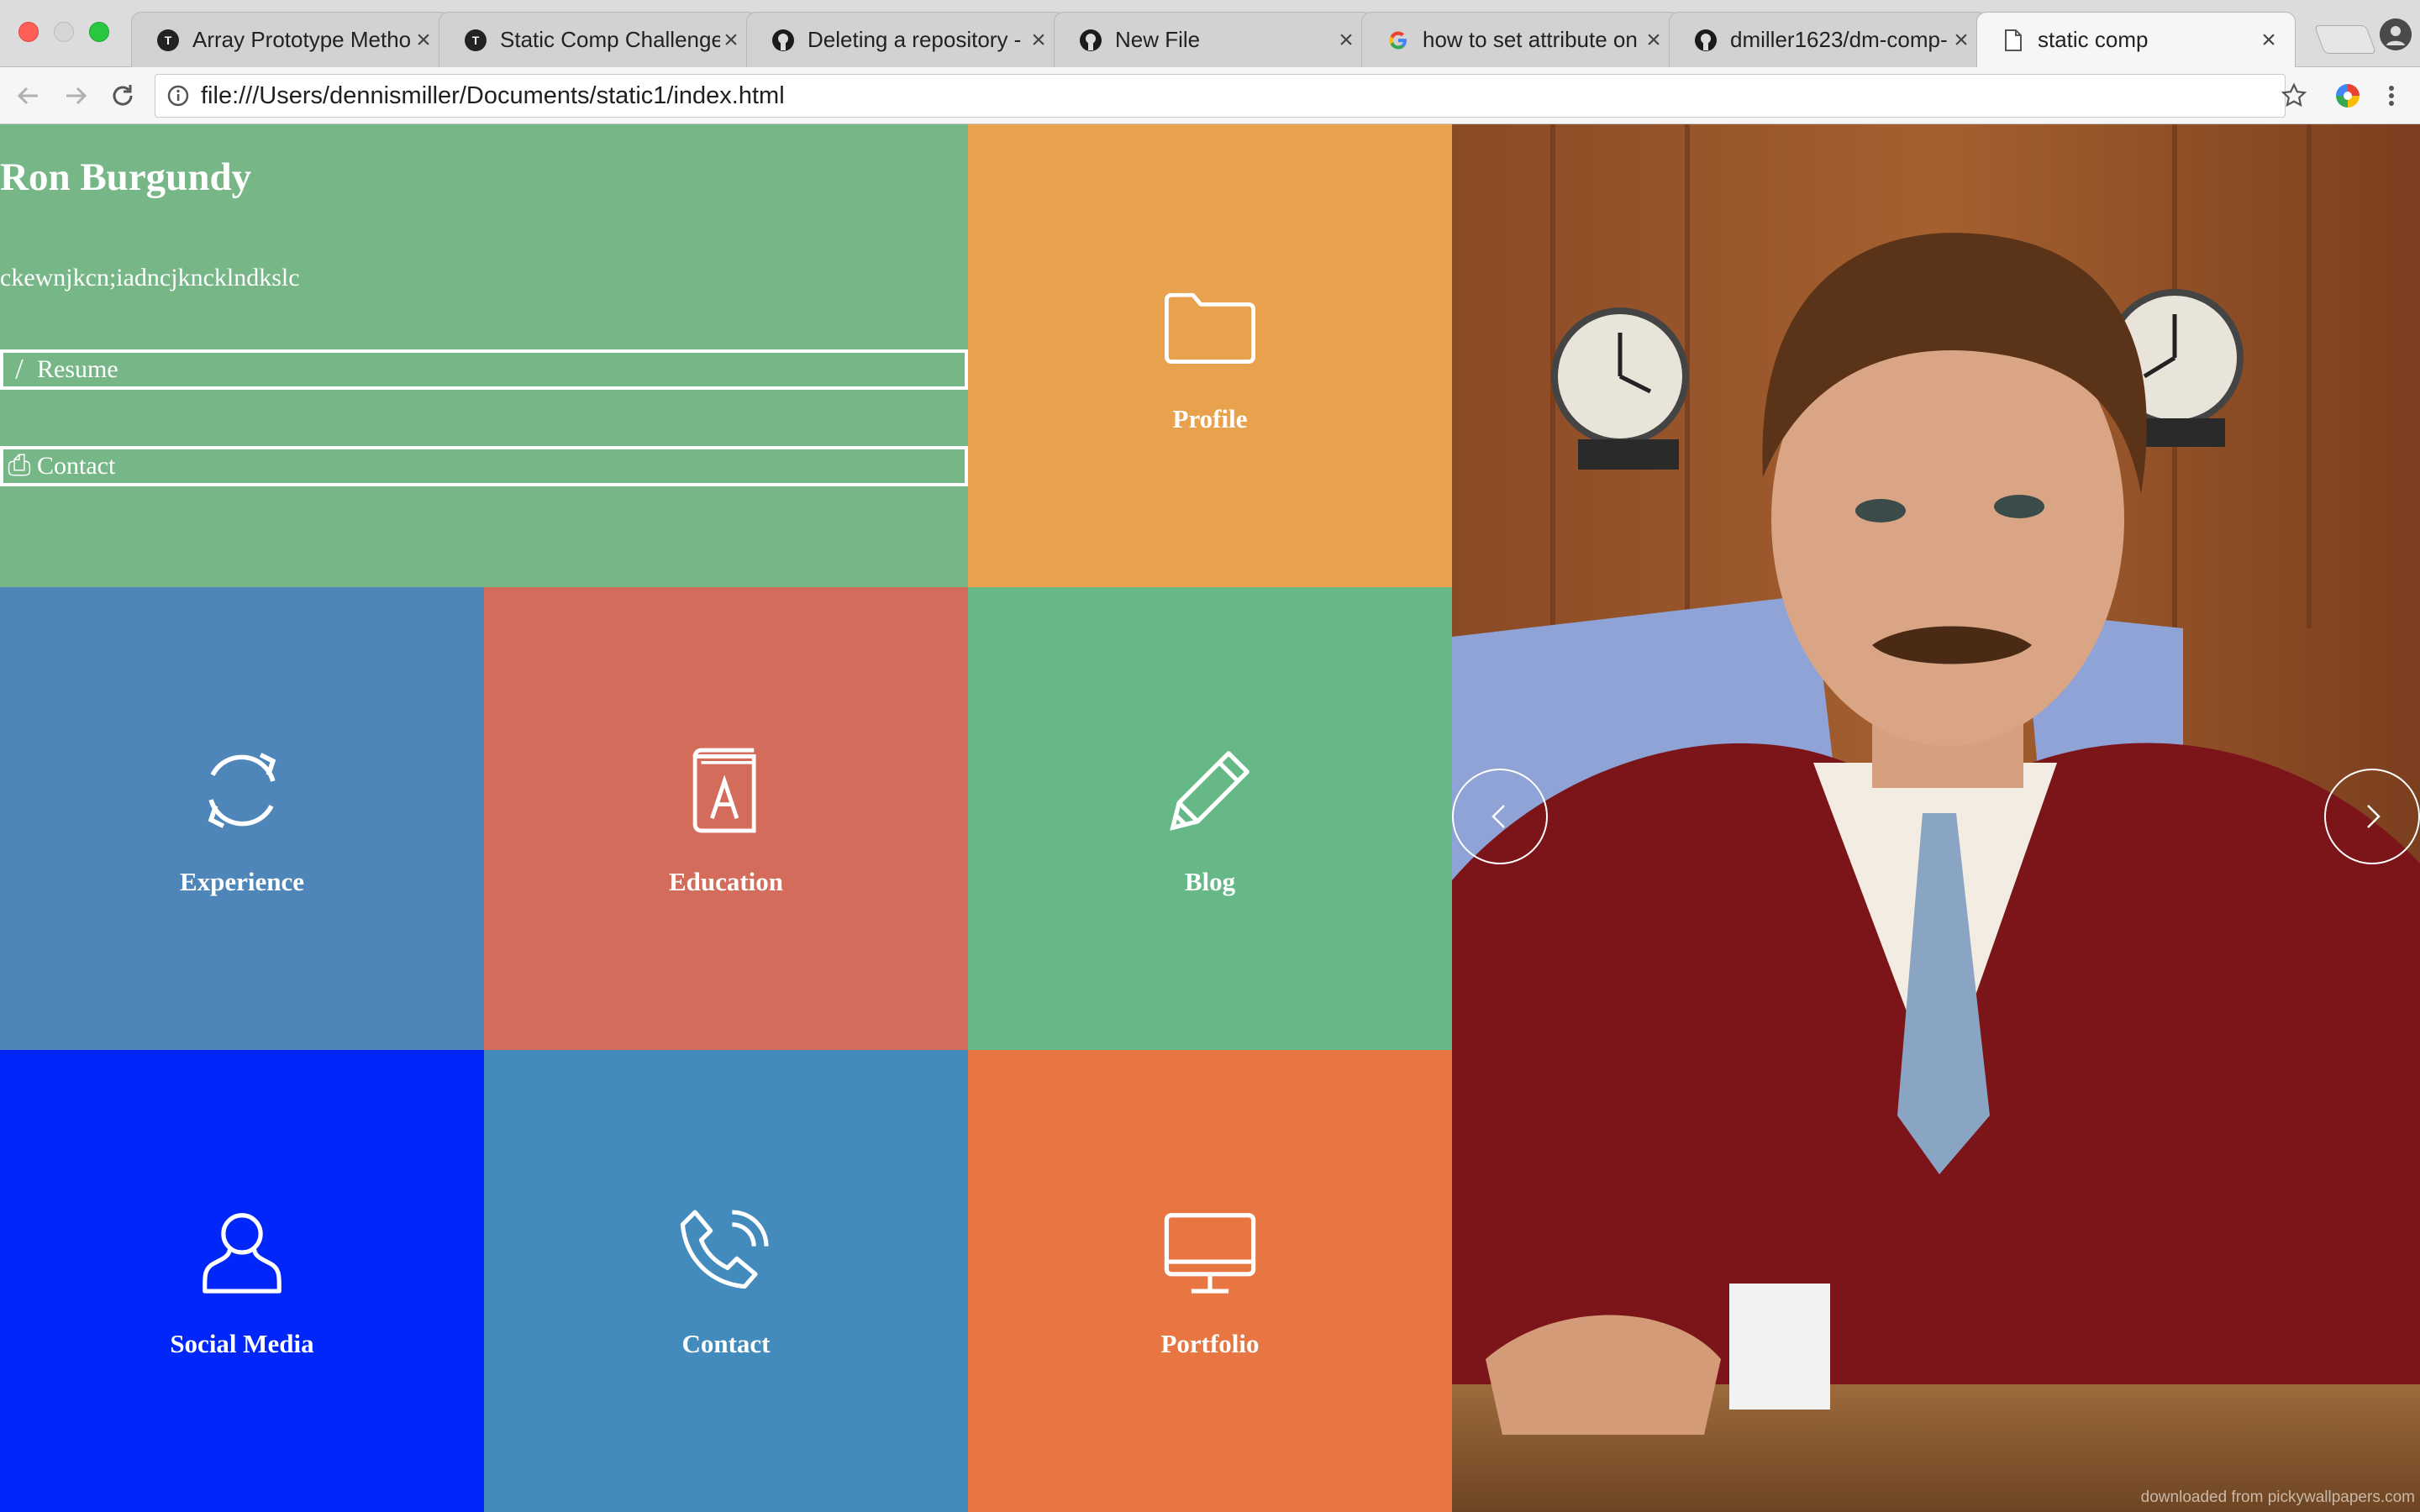 The height and width of the screenshot is (1512, 2420). I want to click on tile-label: Profile, so click(1210, 418).